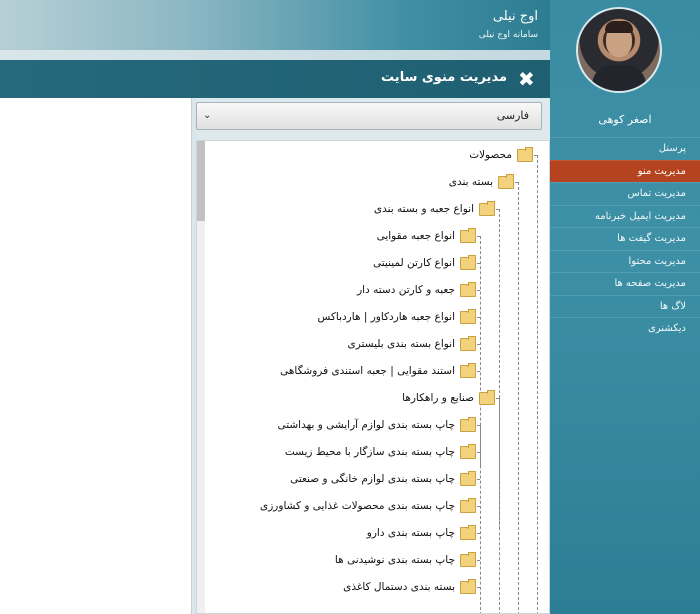  I want to click on tree-node: انواع جعبه مقوایی, so click(426, 236).